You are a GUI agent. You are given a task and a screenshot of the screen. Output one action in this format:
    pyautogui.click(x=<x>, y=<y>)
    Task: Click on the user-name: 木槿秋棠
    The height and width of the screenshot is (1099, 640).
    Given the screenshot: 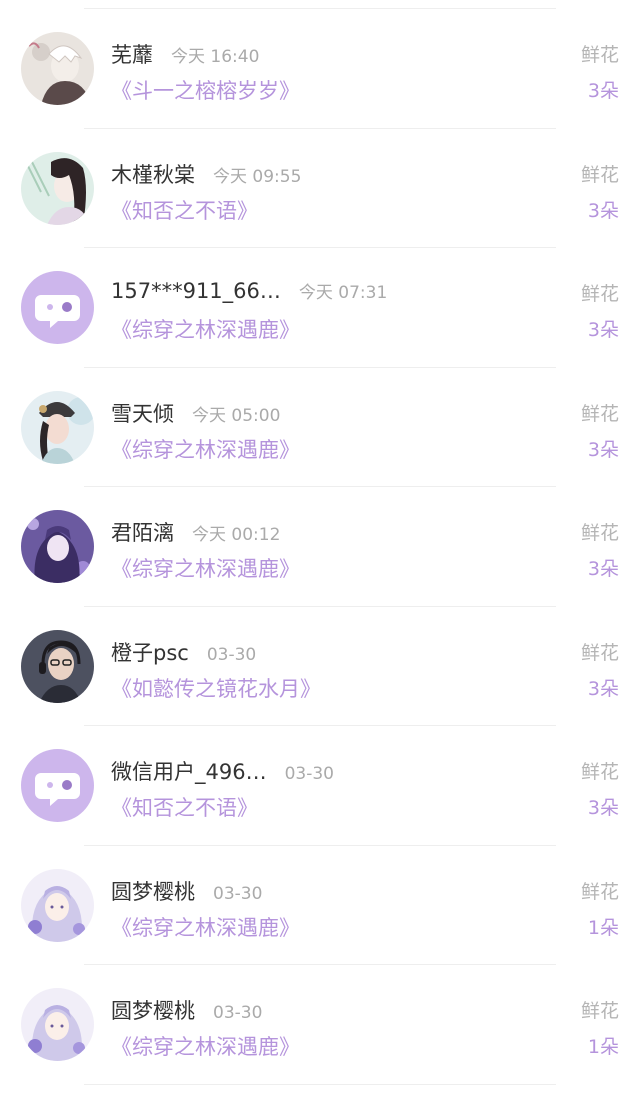 What is the action you would take?
    pyautogui.click(x=153, y=174)
    